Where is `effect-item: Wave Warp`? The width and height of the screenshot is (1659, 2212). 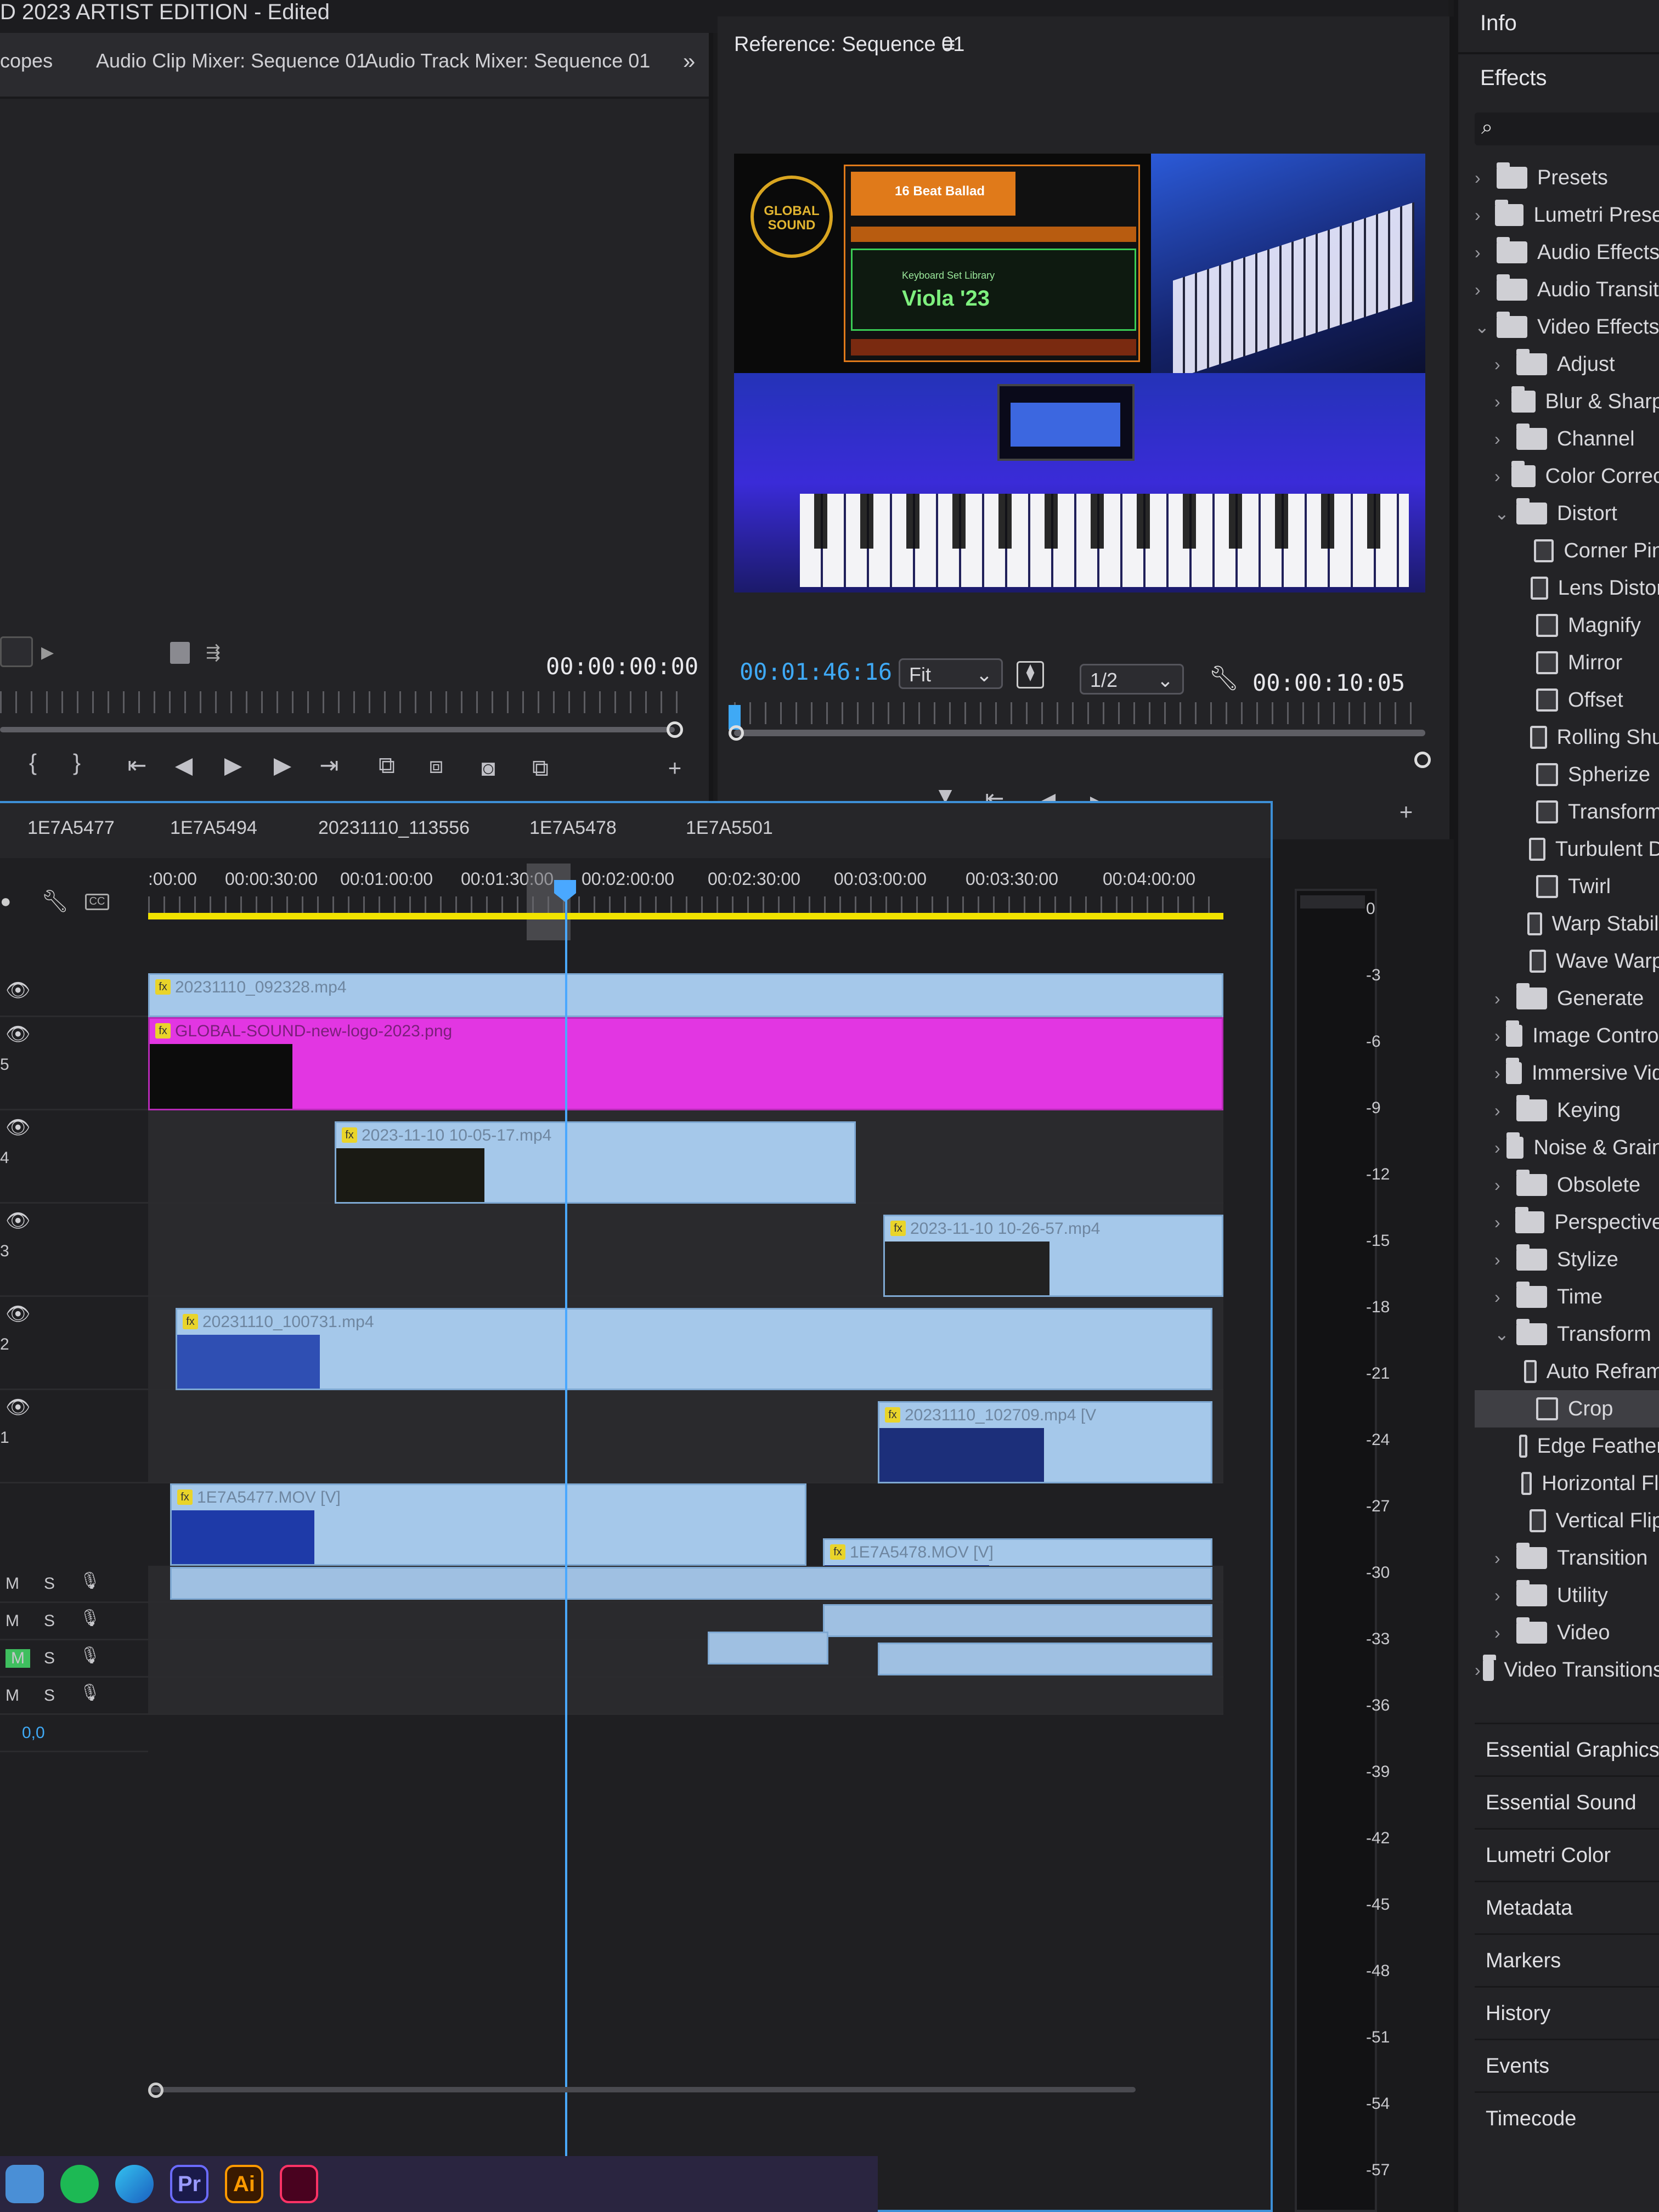
effect-item: Wave Warp is located at coordinates (1567, 962).